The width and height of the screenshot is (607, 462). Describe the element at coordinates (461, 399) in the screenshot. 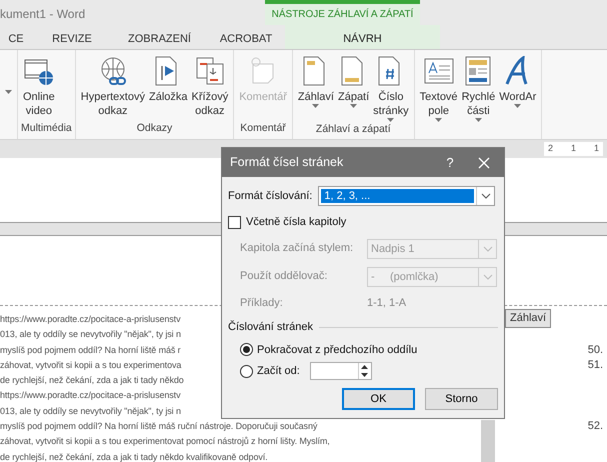

I see `dialog-button: Storno` at that location.